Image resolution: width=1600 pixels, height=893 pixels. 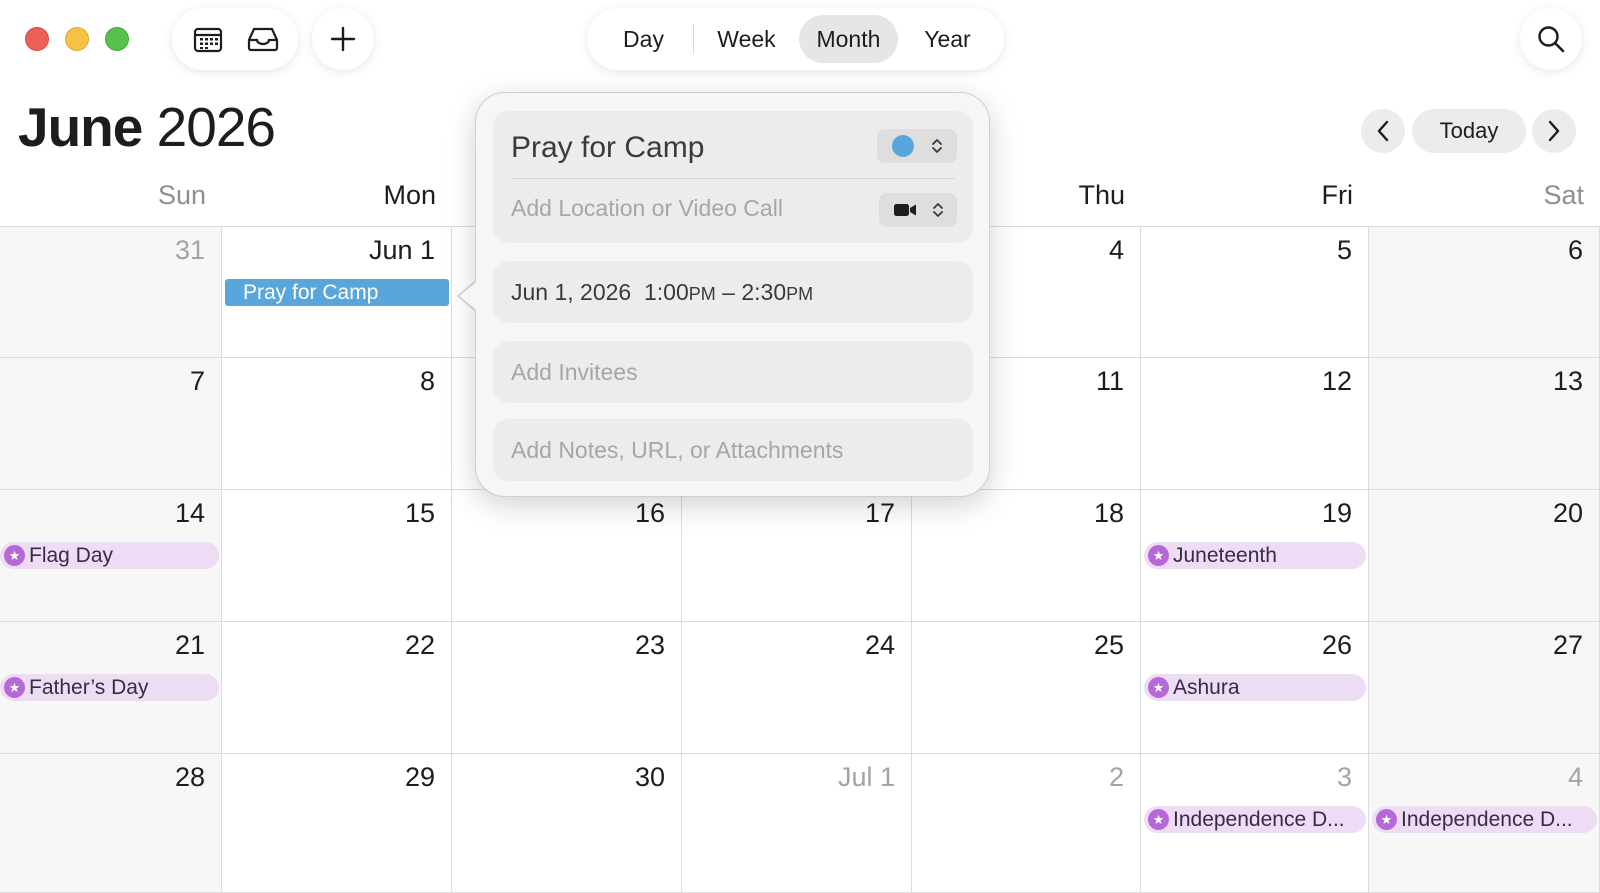 I want to click on day-number: 27, so click(x=1567, y=645).